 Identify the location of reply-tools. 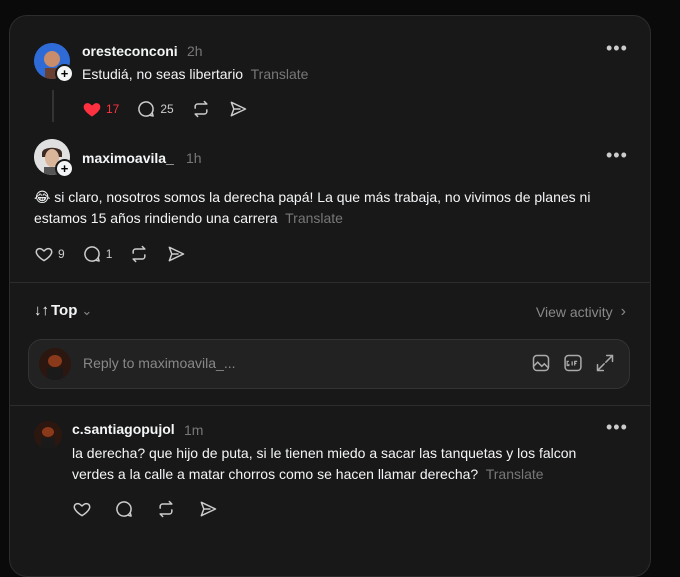
(567, 365).